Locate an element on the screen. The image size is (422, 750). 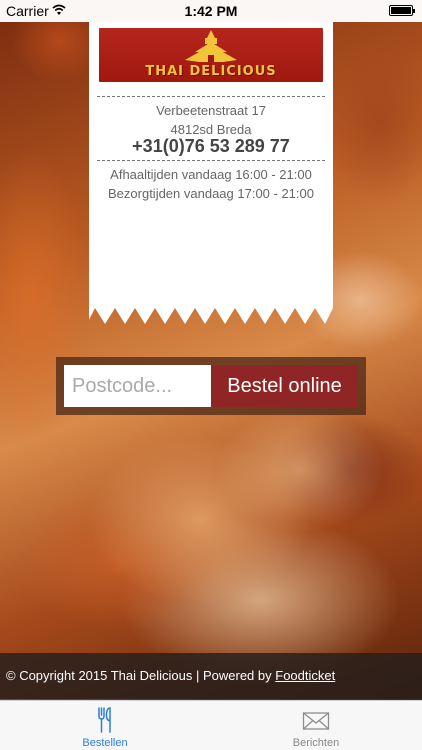
receipt-zigzag-edge is located at coordinates (211, 315).